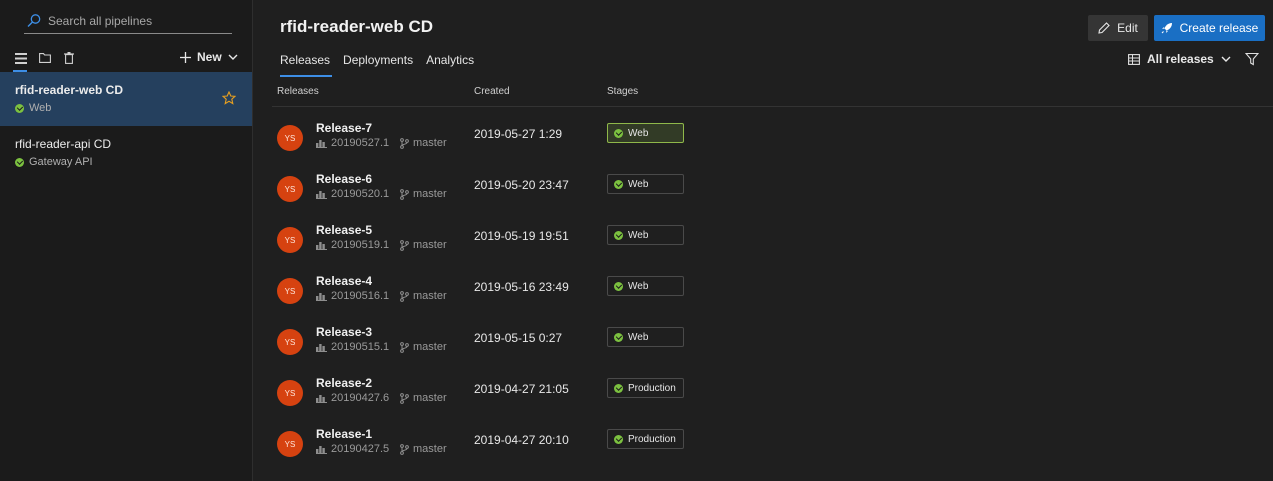 This screenshot has height=481, width=1273. I want to click on search-input, so click(133, 20).